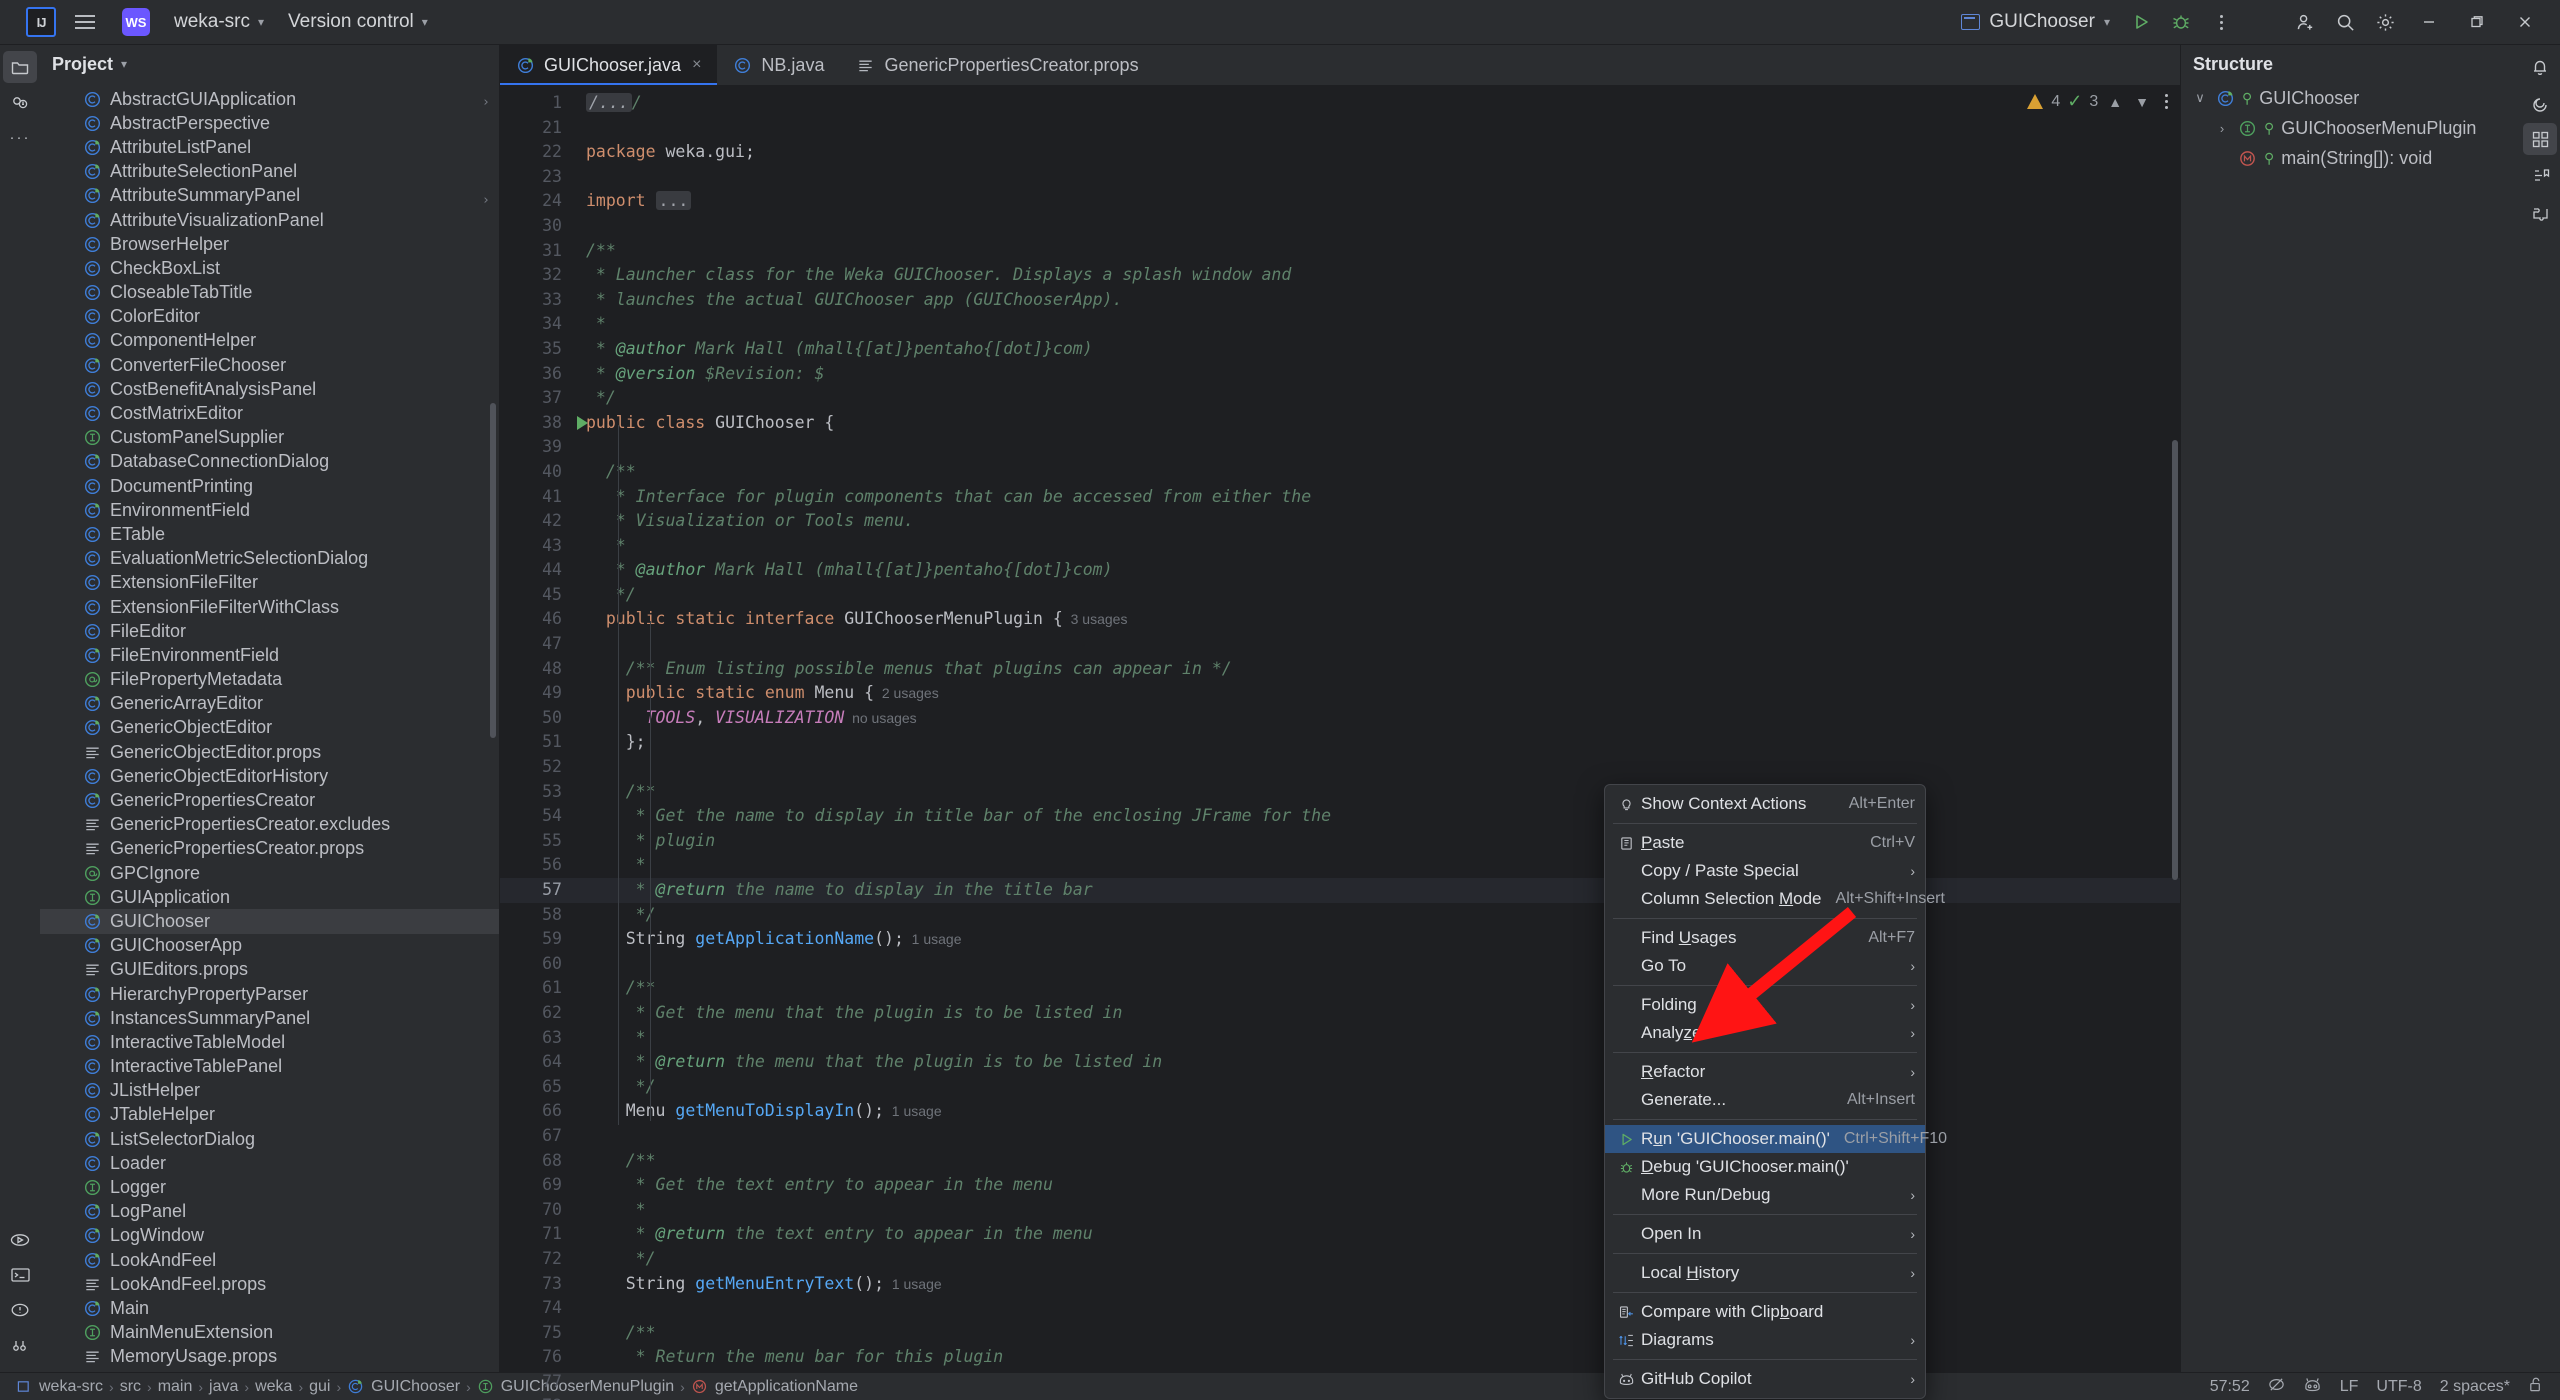 This screenshot has width=2560, height=1400. I want to click on tree-item: ComponentHelper, so click(269, 341).